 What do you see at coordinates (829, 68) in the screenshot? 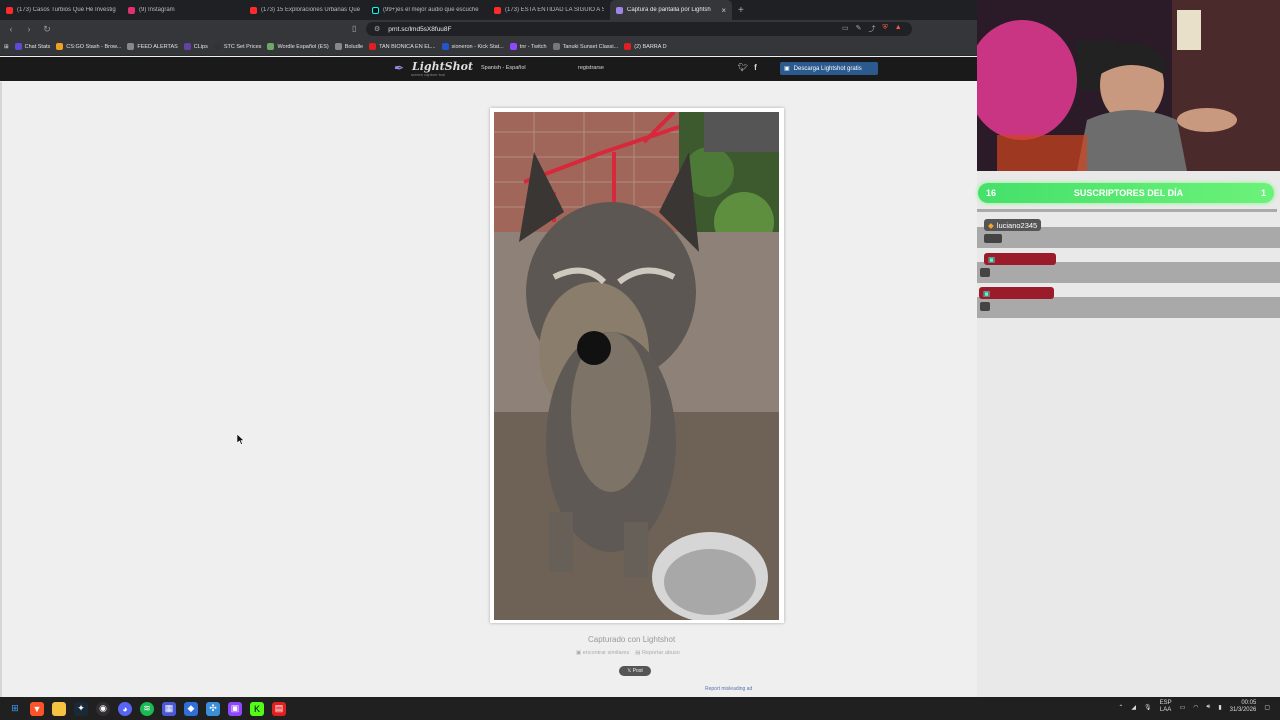
I see `download-button: ▣ Descarga Lightshot gratis` at bounding box center [829, 68].